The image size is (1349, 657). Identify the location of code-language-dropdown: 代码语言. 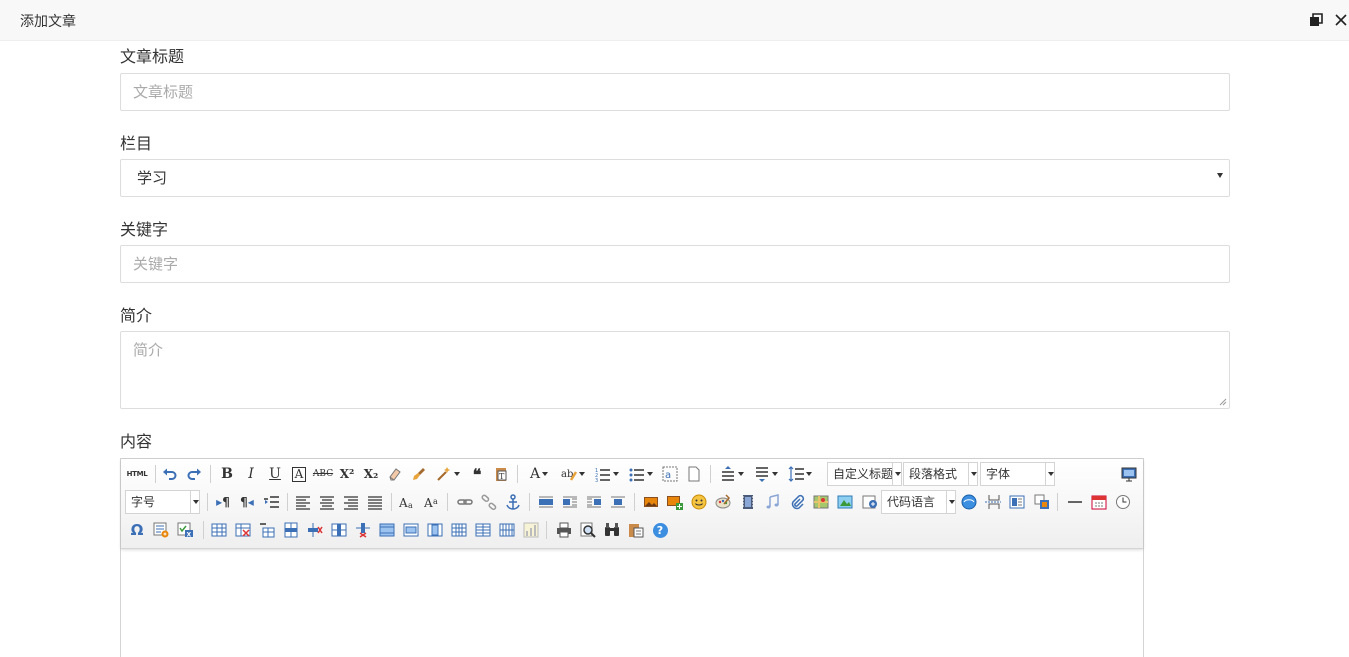
(918, 502).